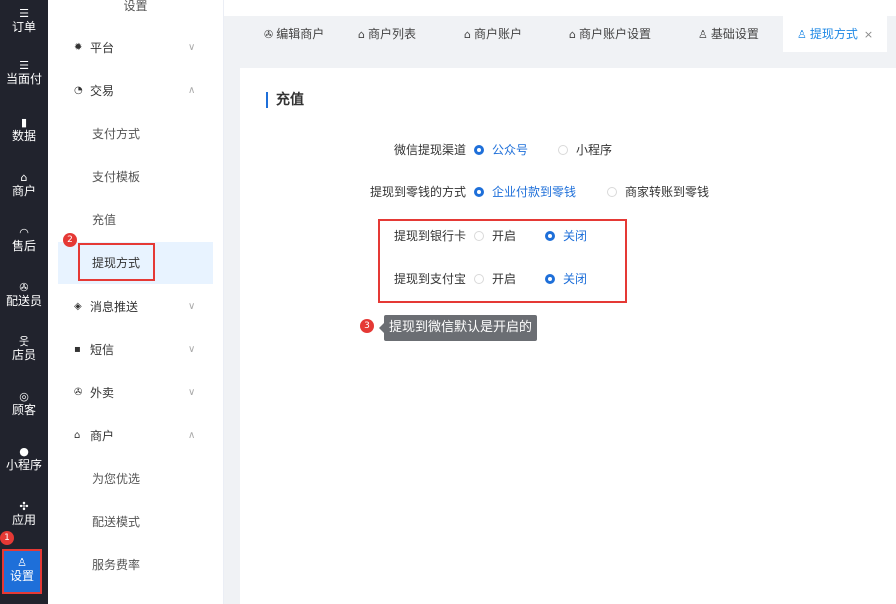  What do you see at coordinates (135, 565) in the screenshot?
I see `submenu-item-service-fee: 服务费率` at bounding box center [135, 565].